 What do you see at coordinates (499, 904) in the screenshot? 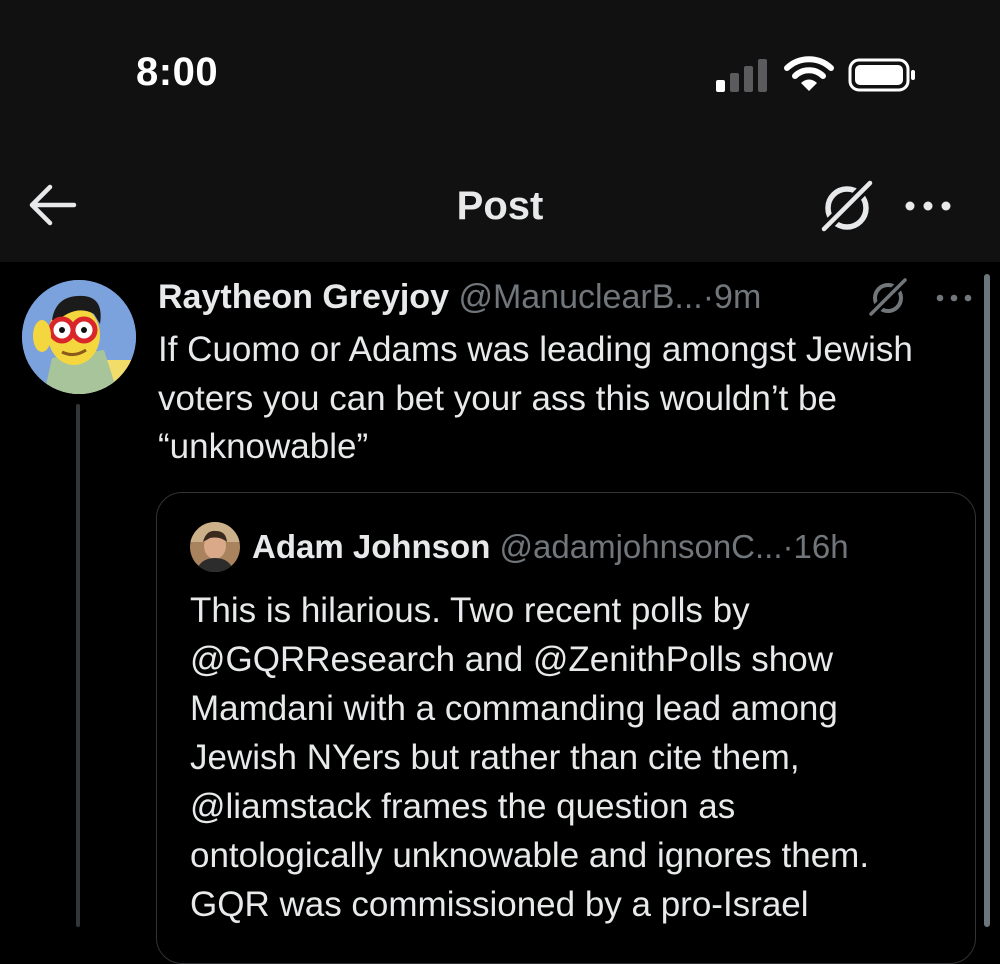
I see `quoted-text-line: GQR was commissioned by a pro-Israel` at bounding box center [499, 904].